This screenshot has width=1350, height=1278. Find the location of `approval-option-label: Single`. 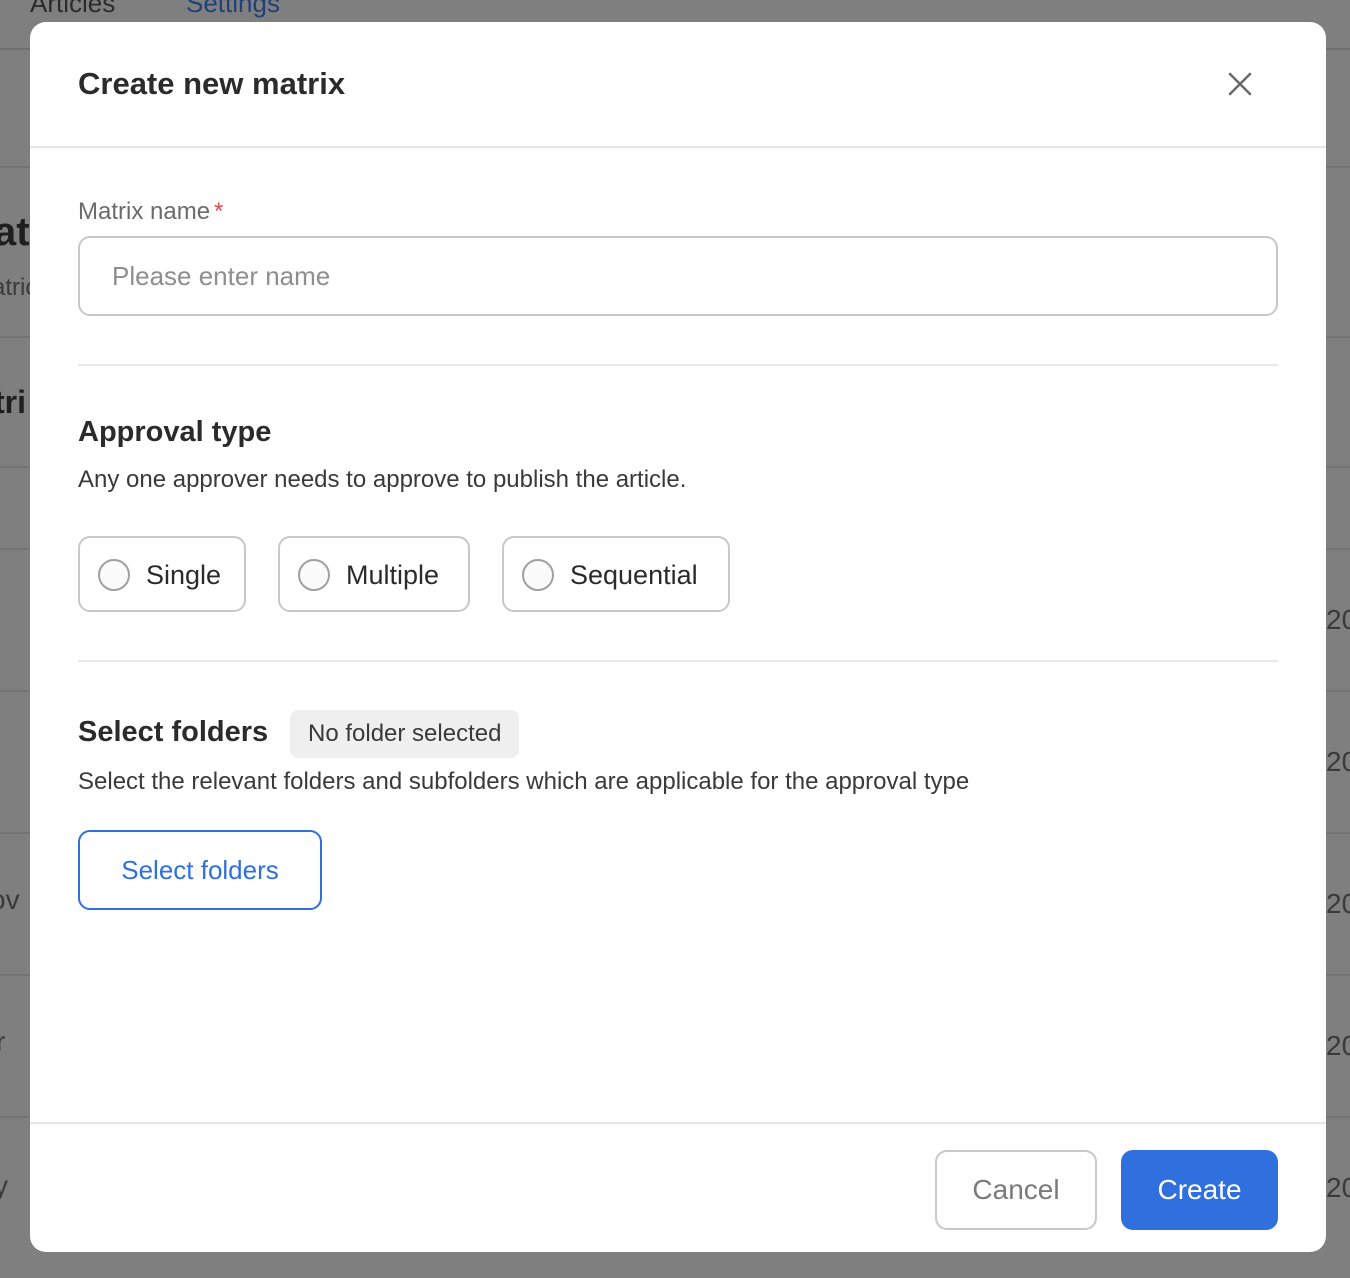

approval-option-label: Single is located at coordinates (184, 575).